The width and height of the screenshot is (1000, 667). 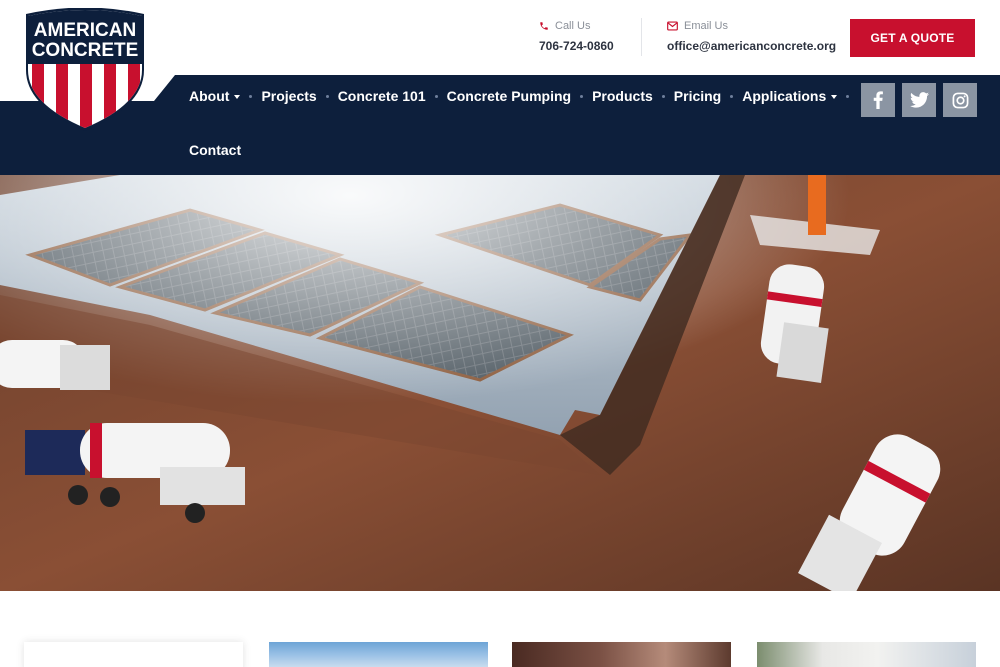 I want to click on email-us: Email Us office@americanconcrete.org, so click(x=751, y=36).